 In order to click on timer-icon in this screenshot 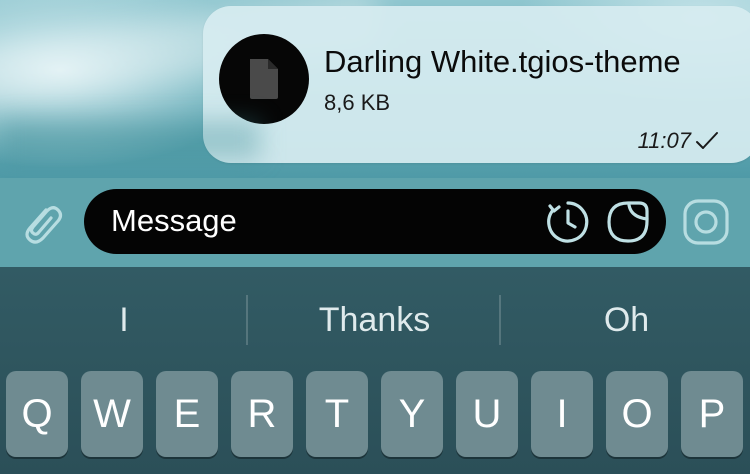, I will do `click(568, 222)`.